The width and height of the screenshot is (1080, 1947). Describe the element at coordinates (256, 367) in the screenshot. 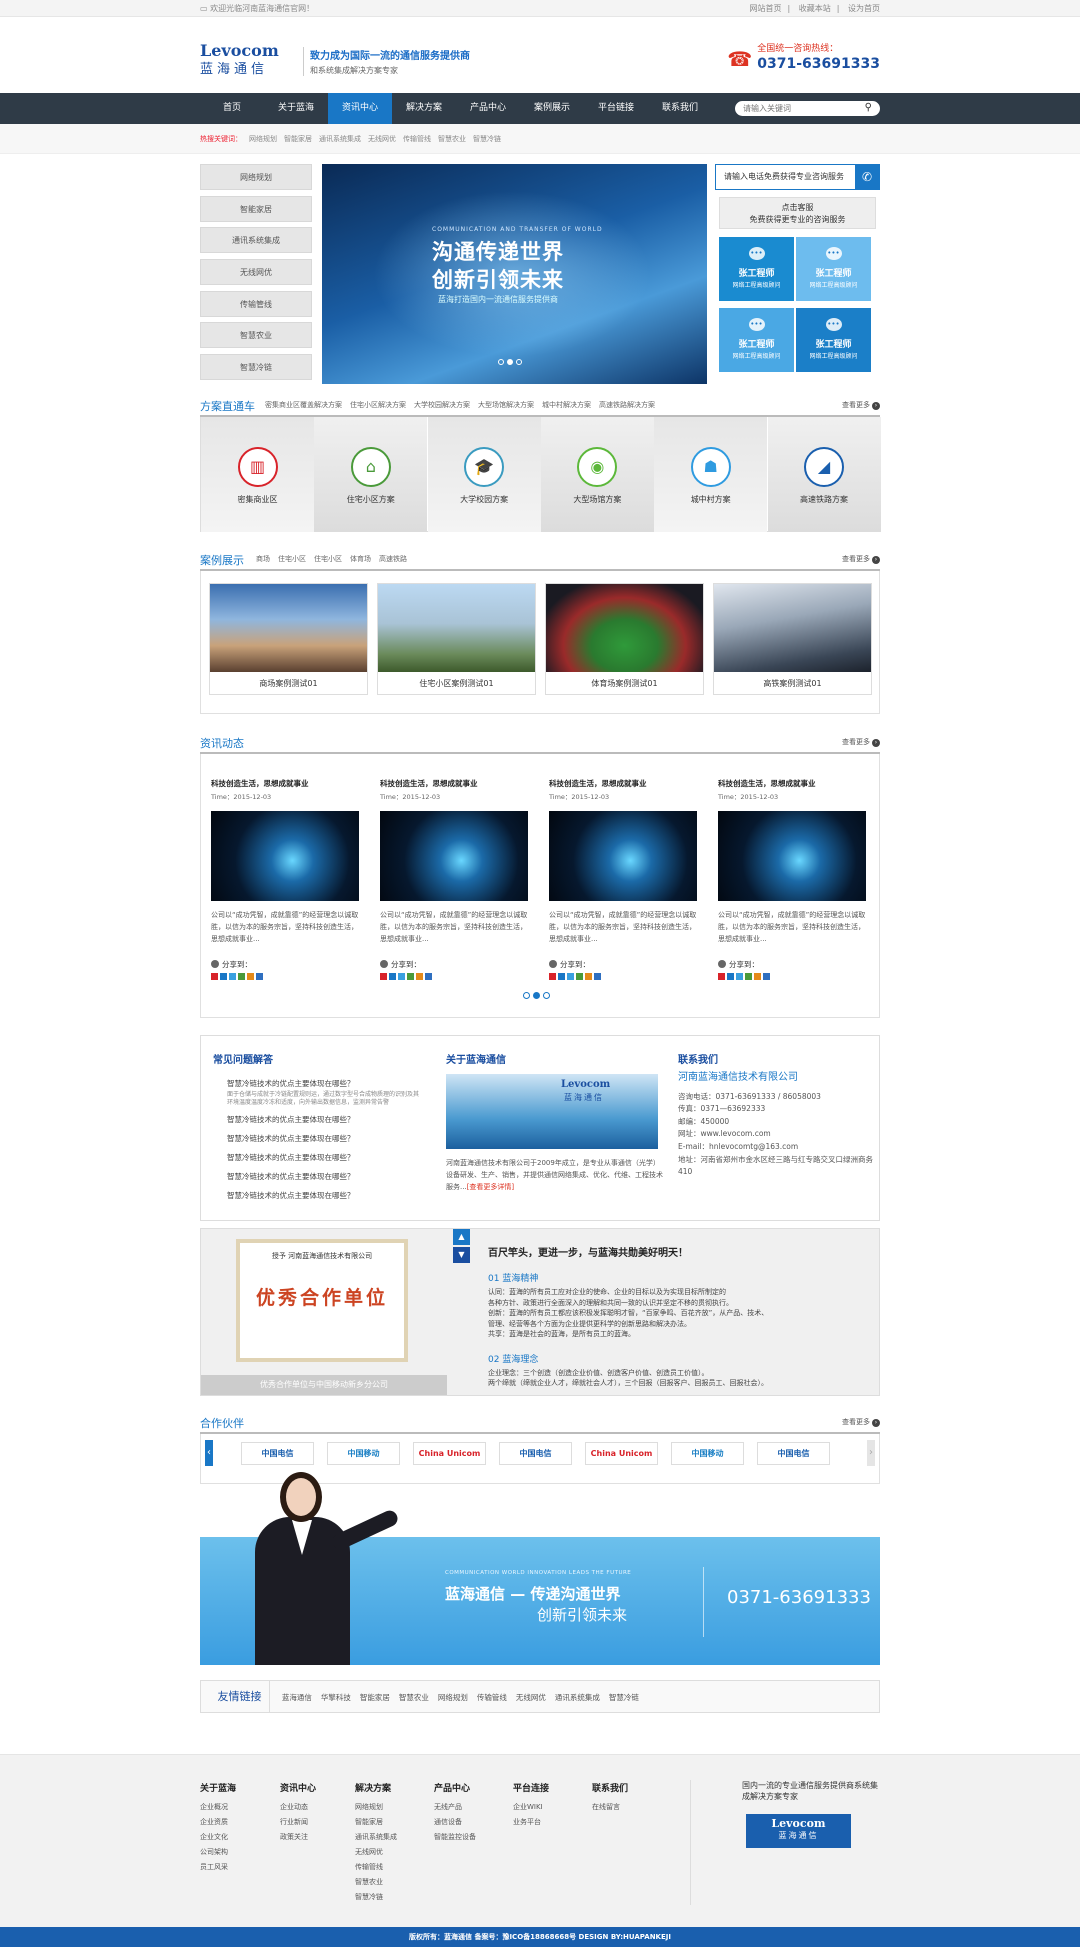

I see `left-menu-item: 智慧冷链` at that location.